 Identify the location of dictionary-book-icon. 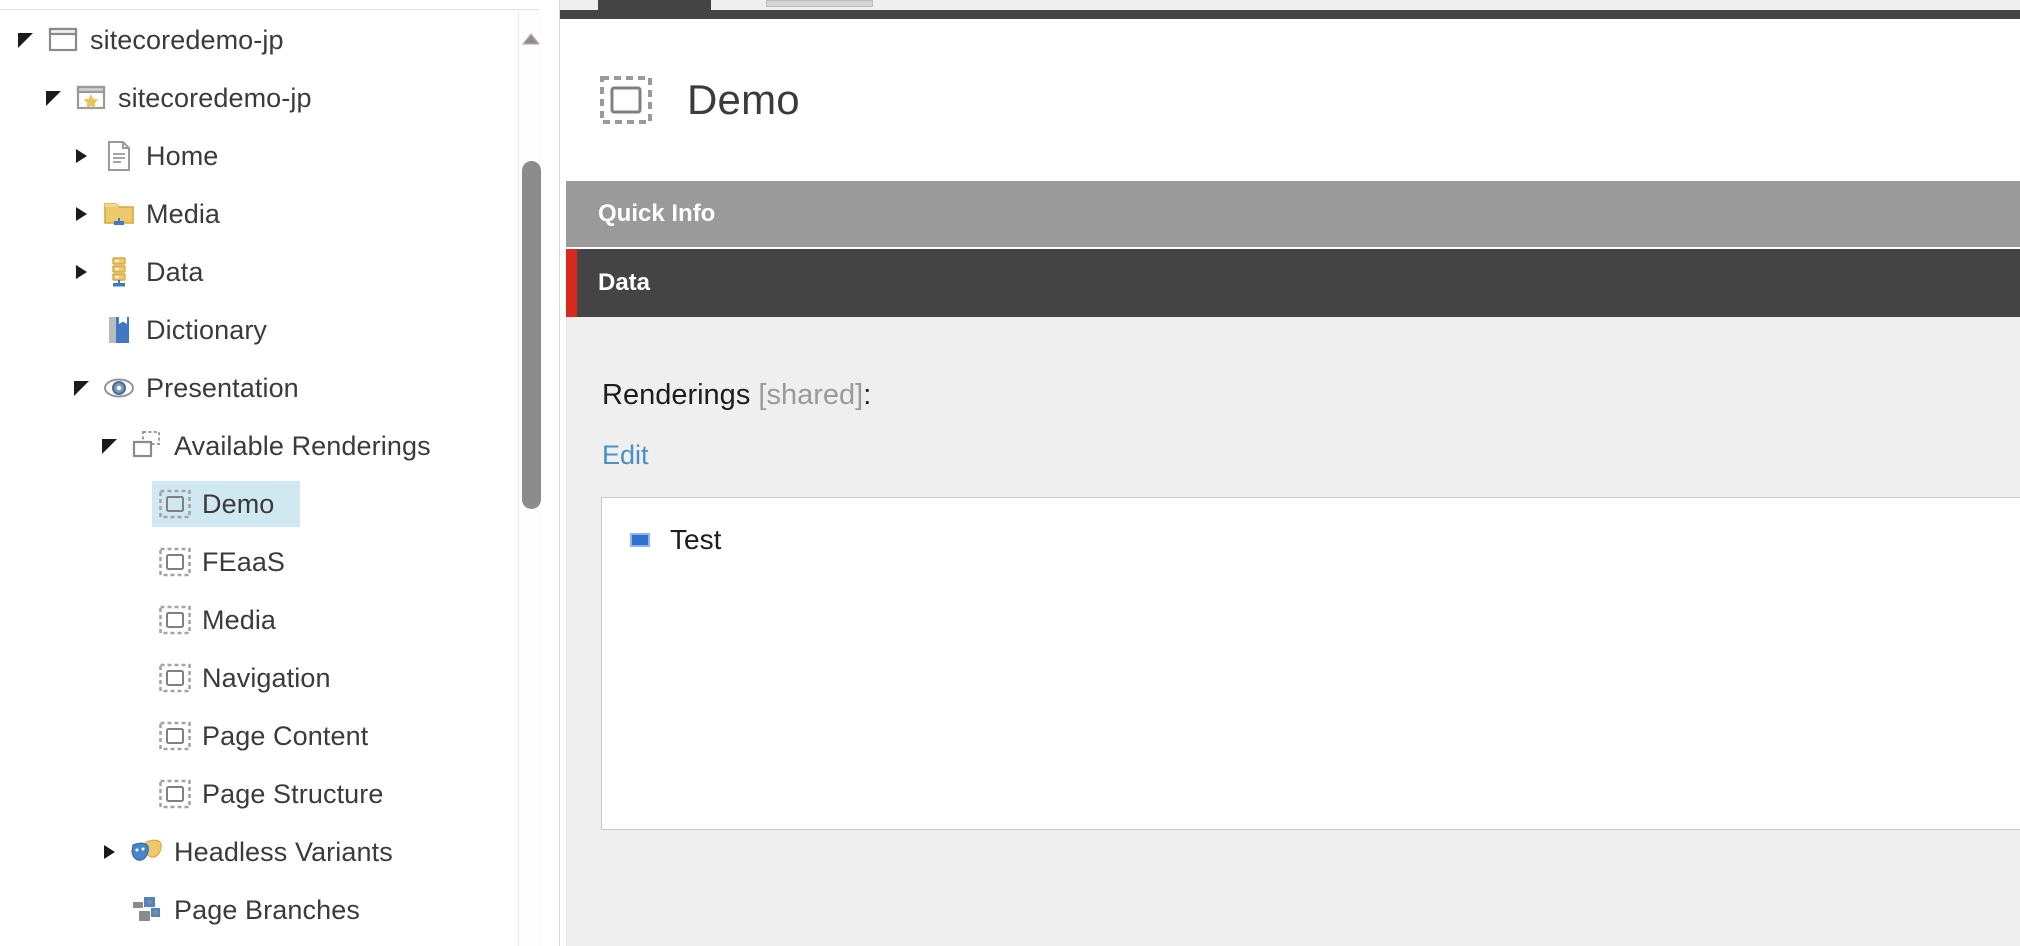
(119, 330).